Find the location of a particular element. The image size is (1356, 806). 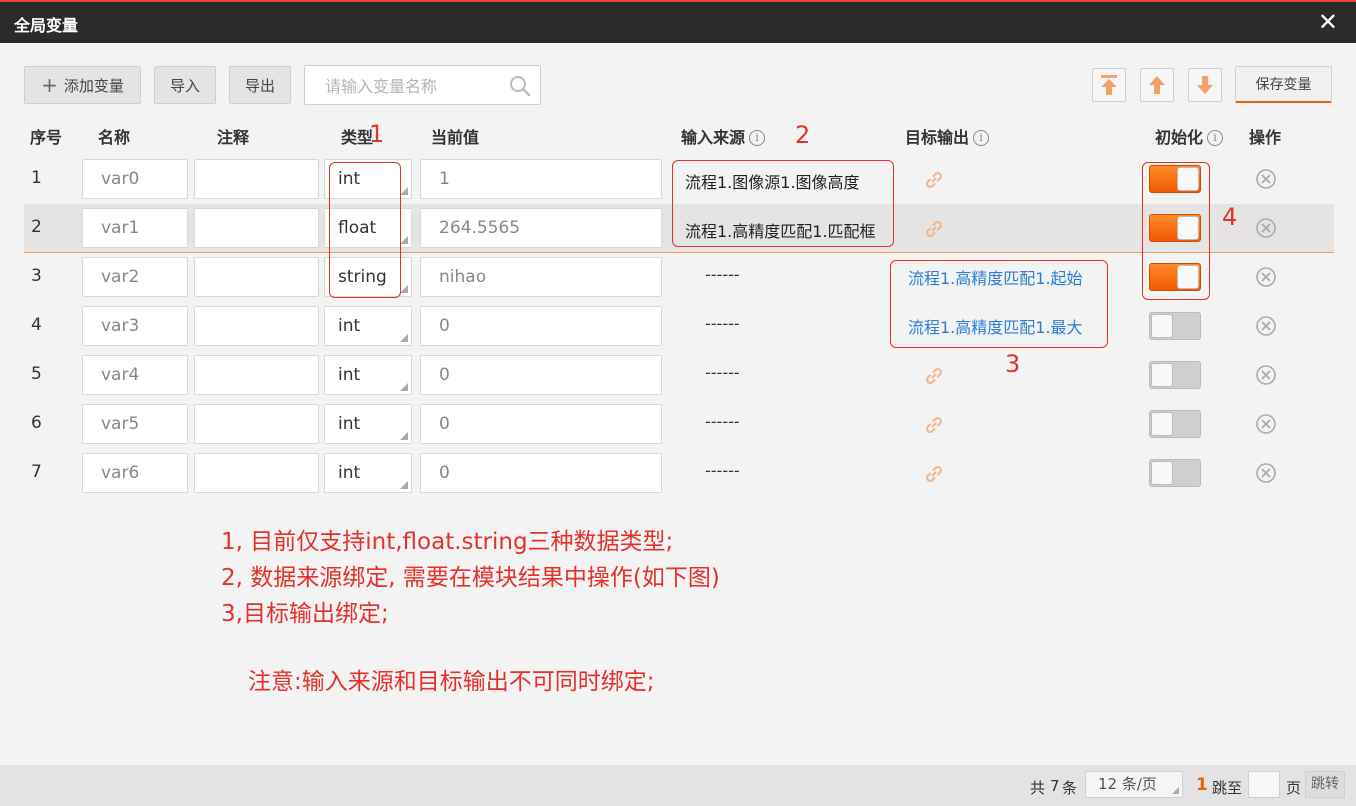

add-variable-button: + 添加变量 is located at coordinates (82, 85).